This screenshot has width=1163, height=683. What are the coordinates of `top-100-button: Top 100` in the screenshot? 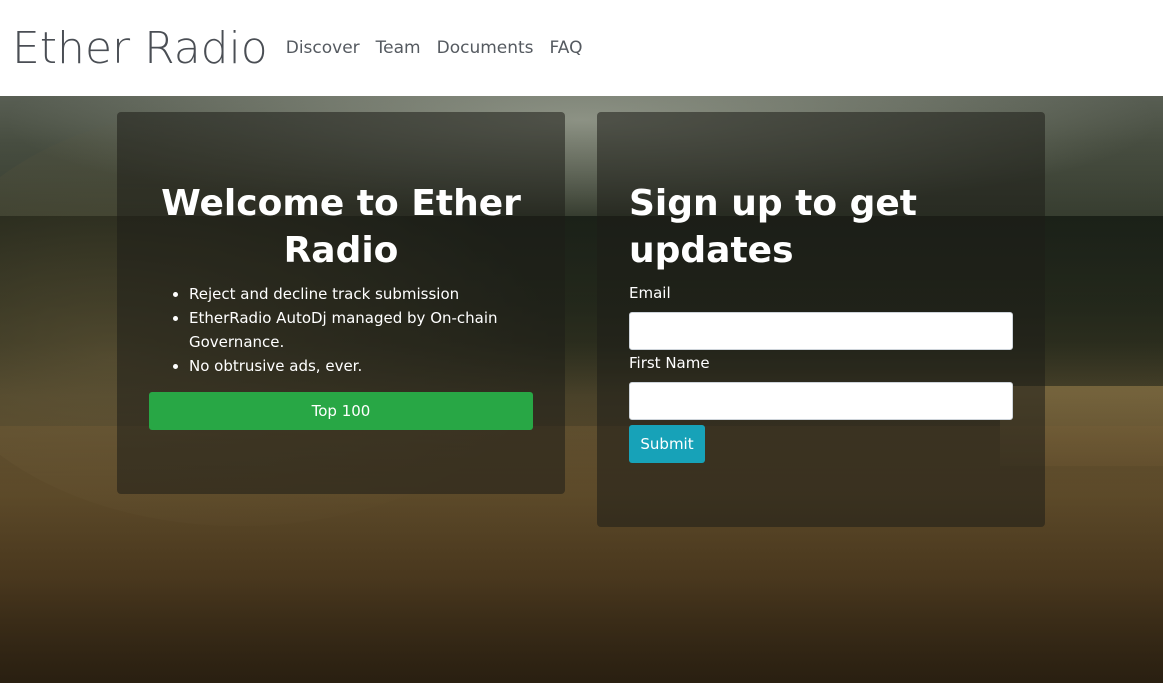 It's located at (341, 411).